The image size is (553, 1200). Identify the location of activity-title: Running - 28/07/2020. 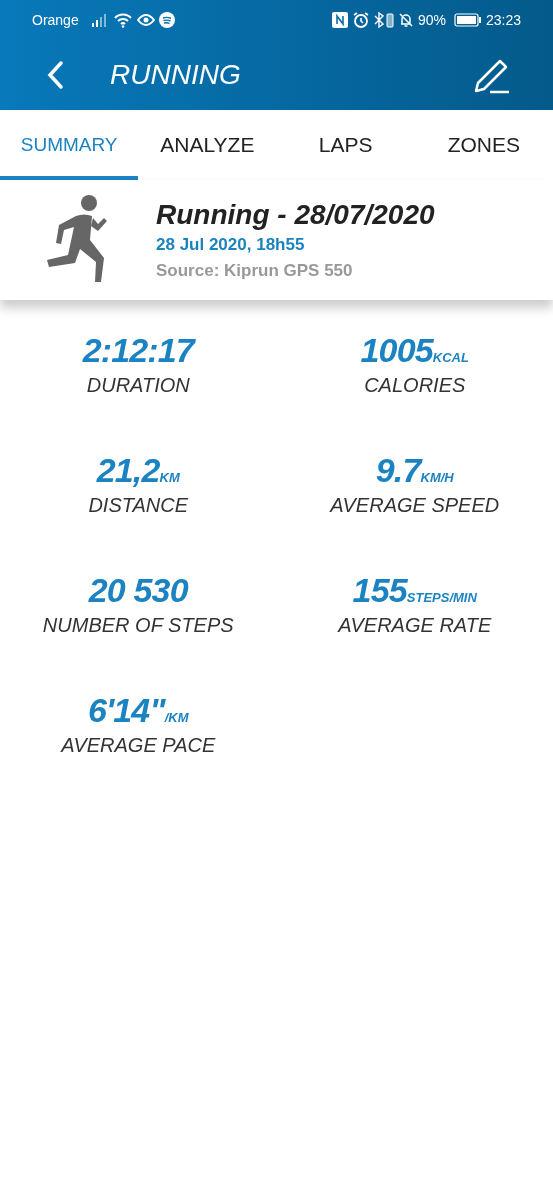
(295, 215).